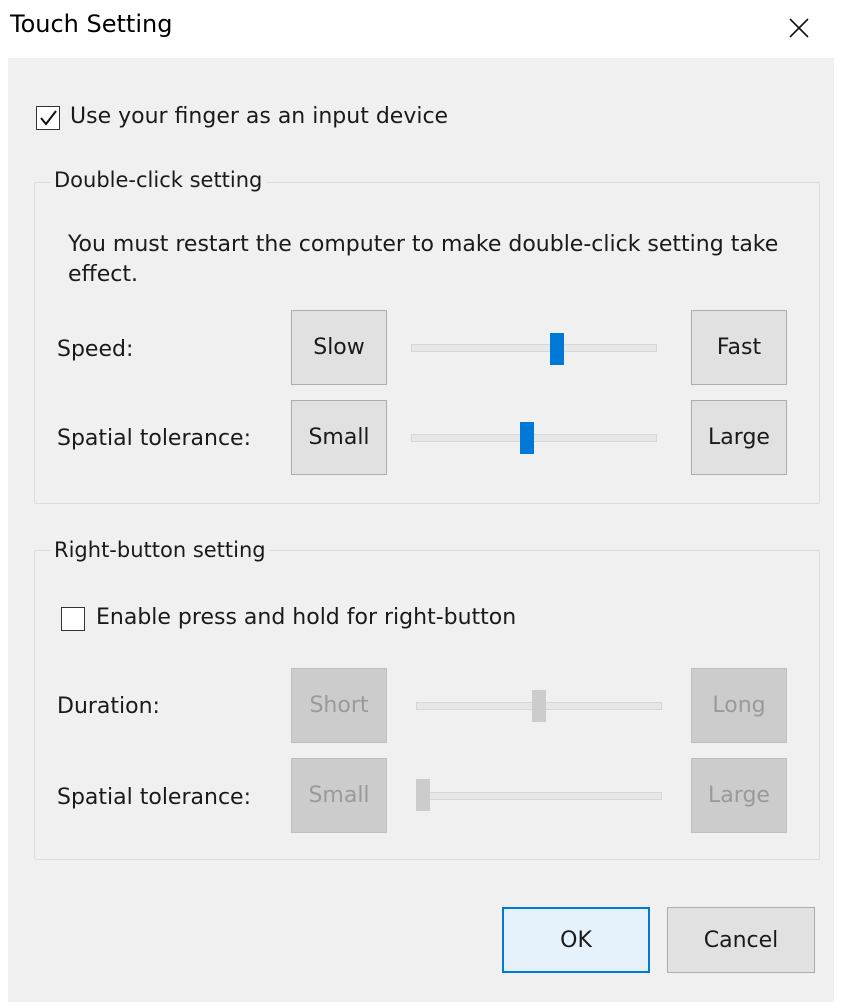  What do you see at coordinates (160, 550) in the screenshot?
I see `right-button-legend: Right-button setting` at bounding box center [160, 550].